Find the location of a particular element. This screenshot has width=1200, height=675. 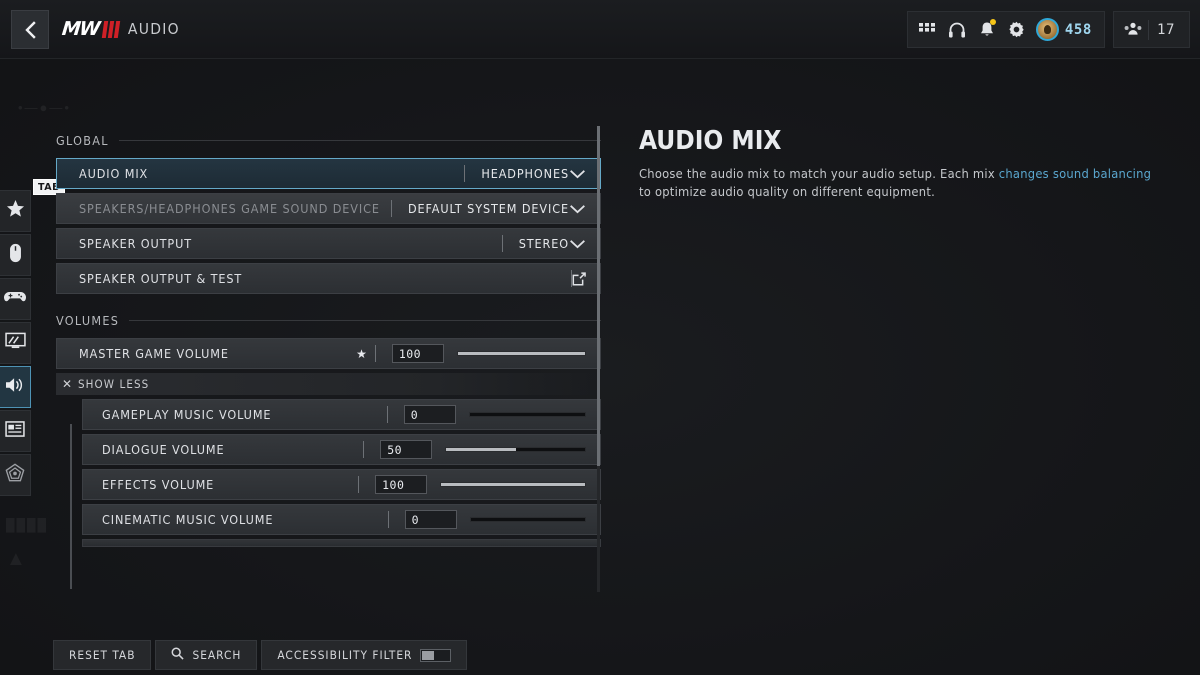

header-right-cluster: 458 17 is located at coordinates (1048, 29).